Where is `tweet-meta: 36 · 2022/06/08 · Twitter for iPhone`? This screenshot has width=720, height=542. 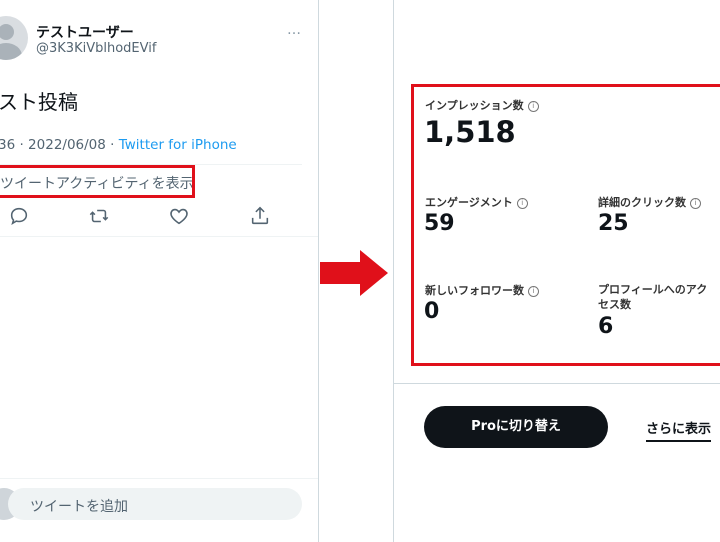 tweet-meta: 36 · 2022/06/08 · Twitter for iPhone is located at coordinates (118, 145).